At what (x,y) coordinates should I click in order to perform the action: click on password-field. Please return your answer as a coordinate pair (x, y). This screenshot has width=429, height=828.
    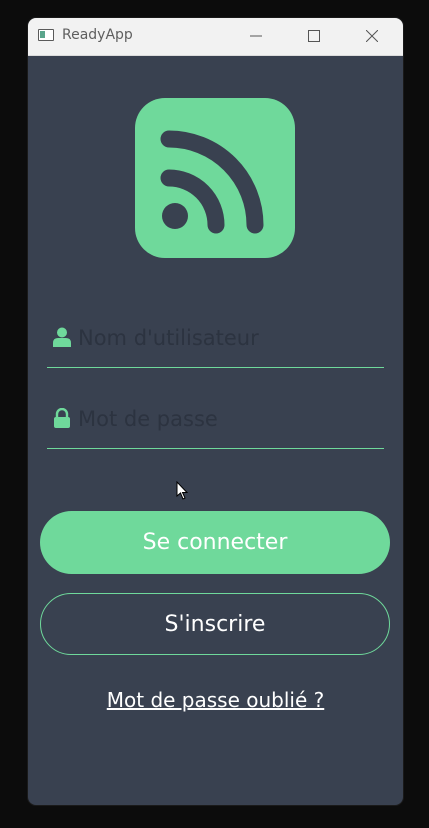
    Looking at the image, I should click on (215, 423).